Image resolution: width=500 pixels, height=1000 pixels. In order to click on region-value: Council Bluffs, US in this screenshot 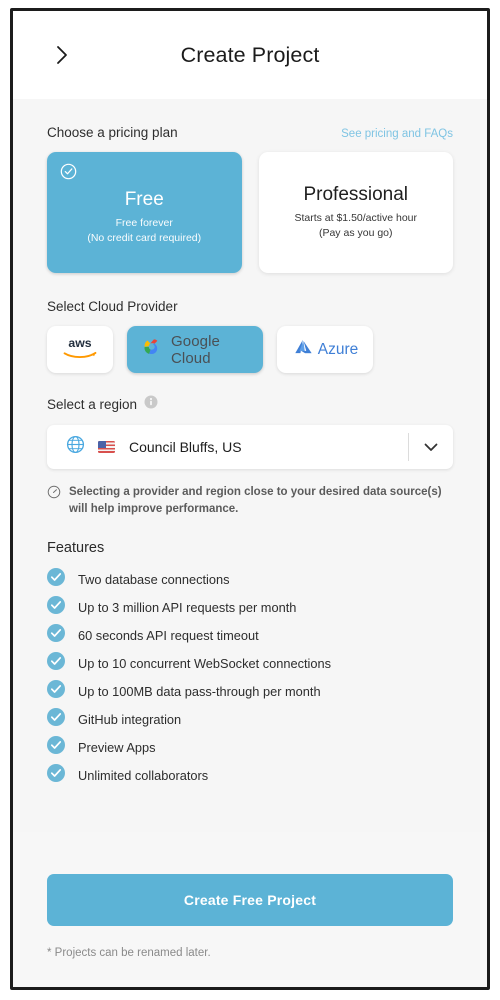, I will do `click(185, 447)`.